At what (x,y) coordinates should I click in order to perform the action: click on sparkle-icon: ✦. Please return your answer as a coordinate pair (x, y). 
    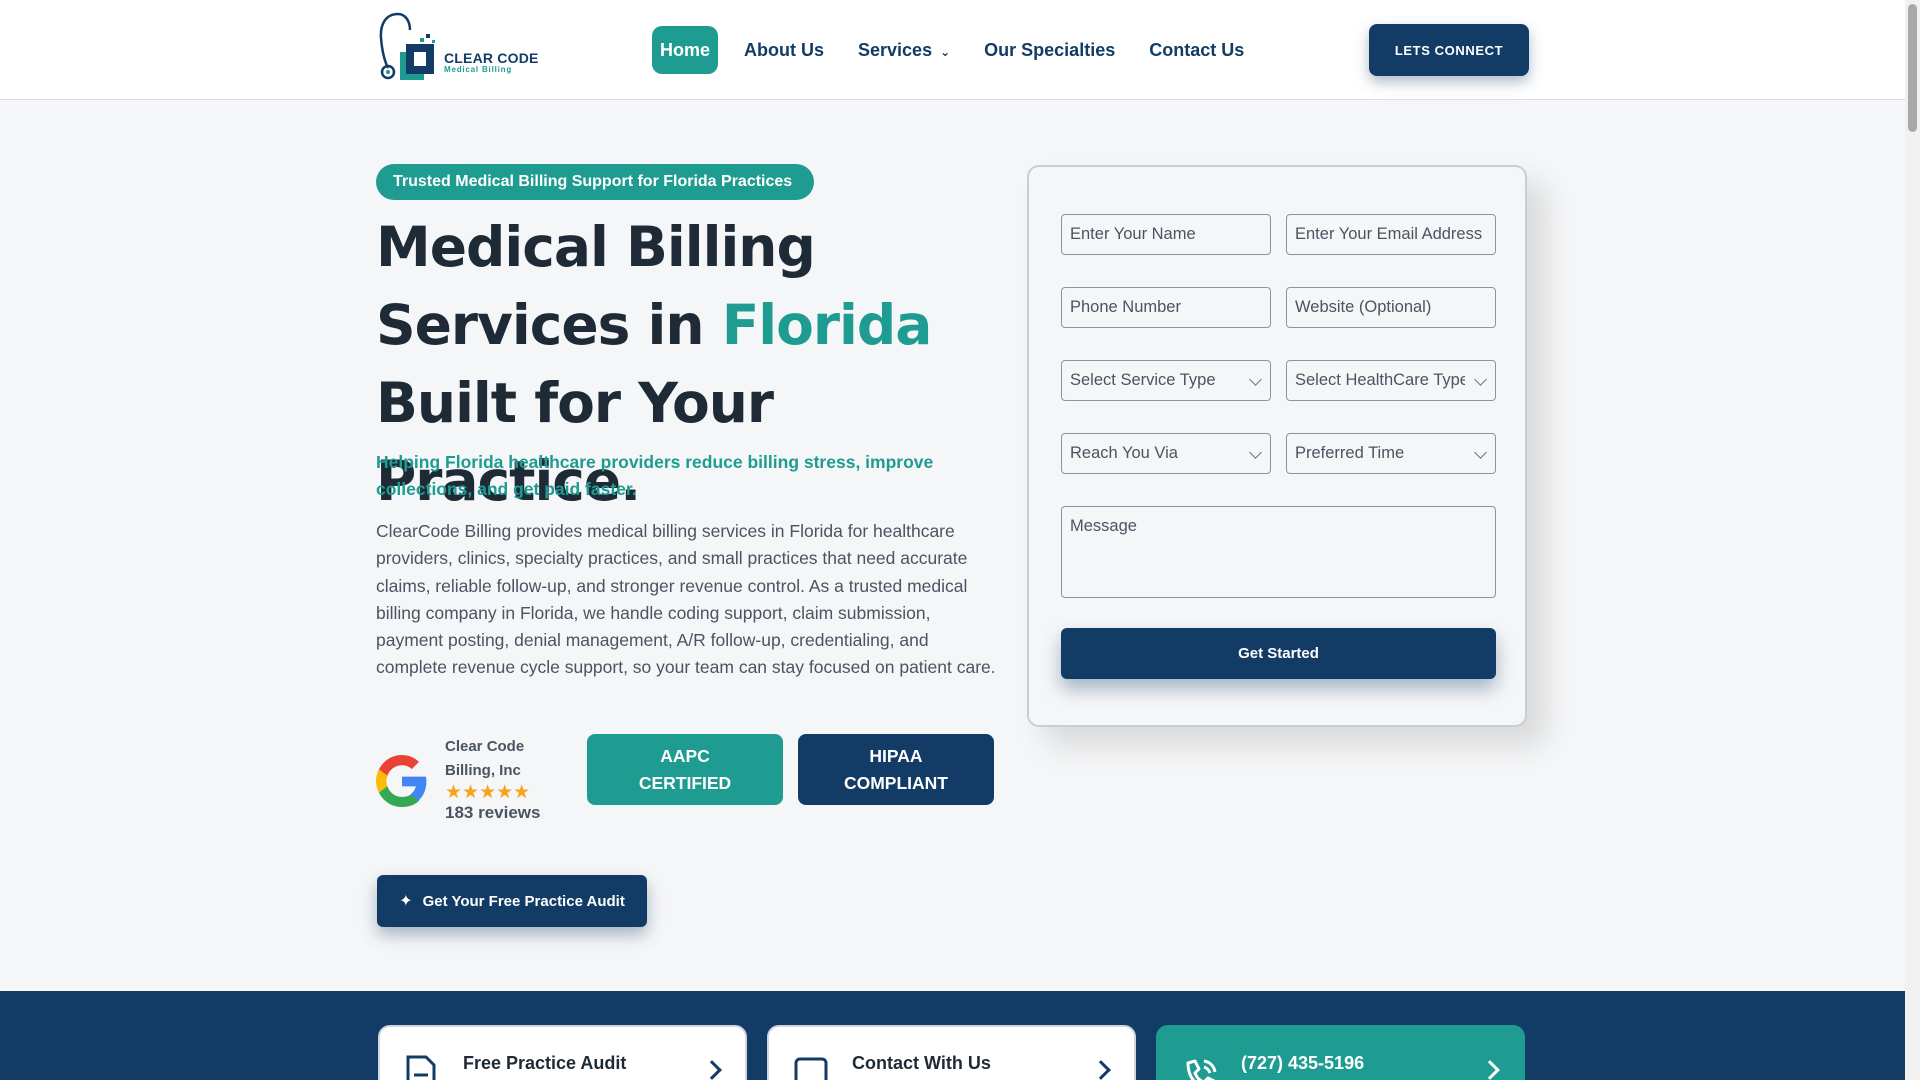
    Looking at the image, I should click on (406, 901).